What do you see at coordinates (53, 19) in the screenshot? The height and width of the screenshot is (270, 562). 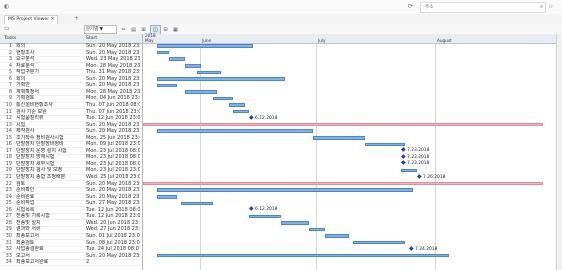 I see `close-icon: ✕` at bounding box center [53, 19].